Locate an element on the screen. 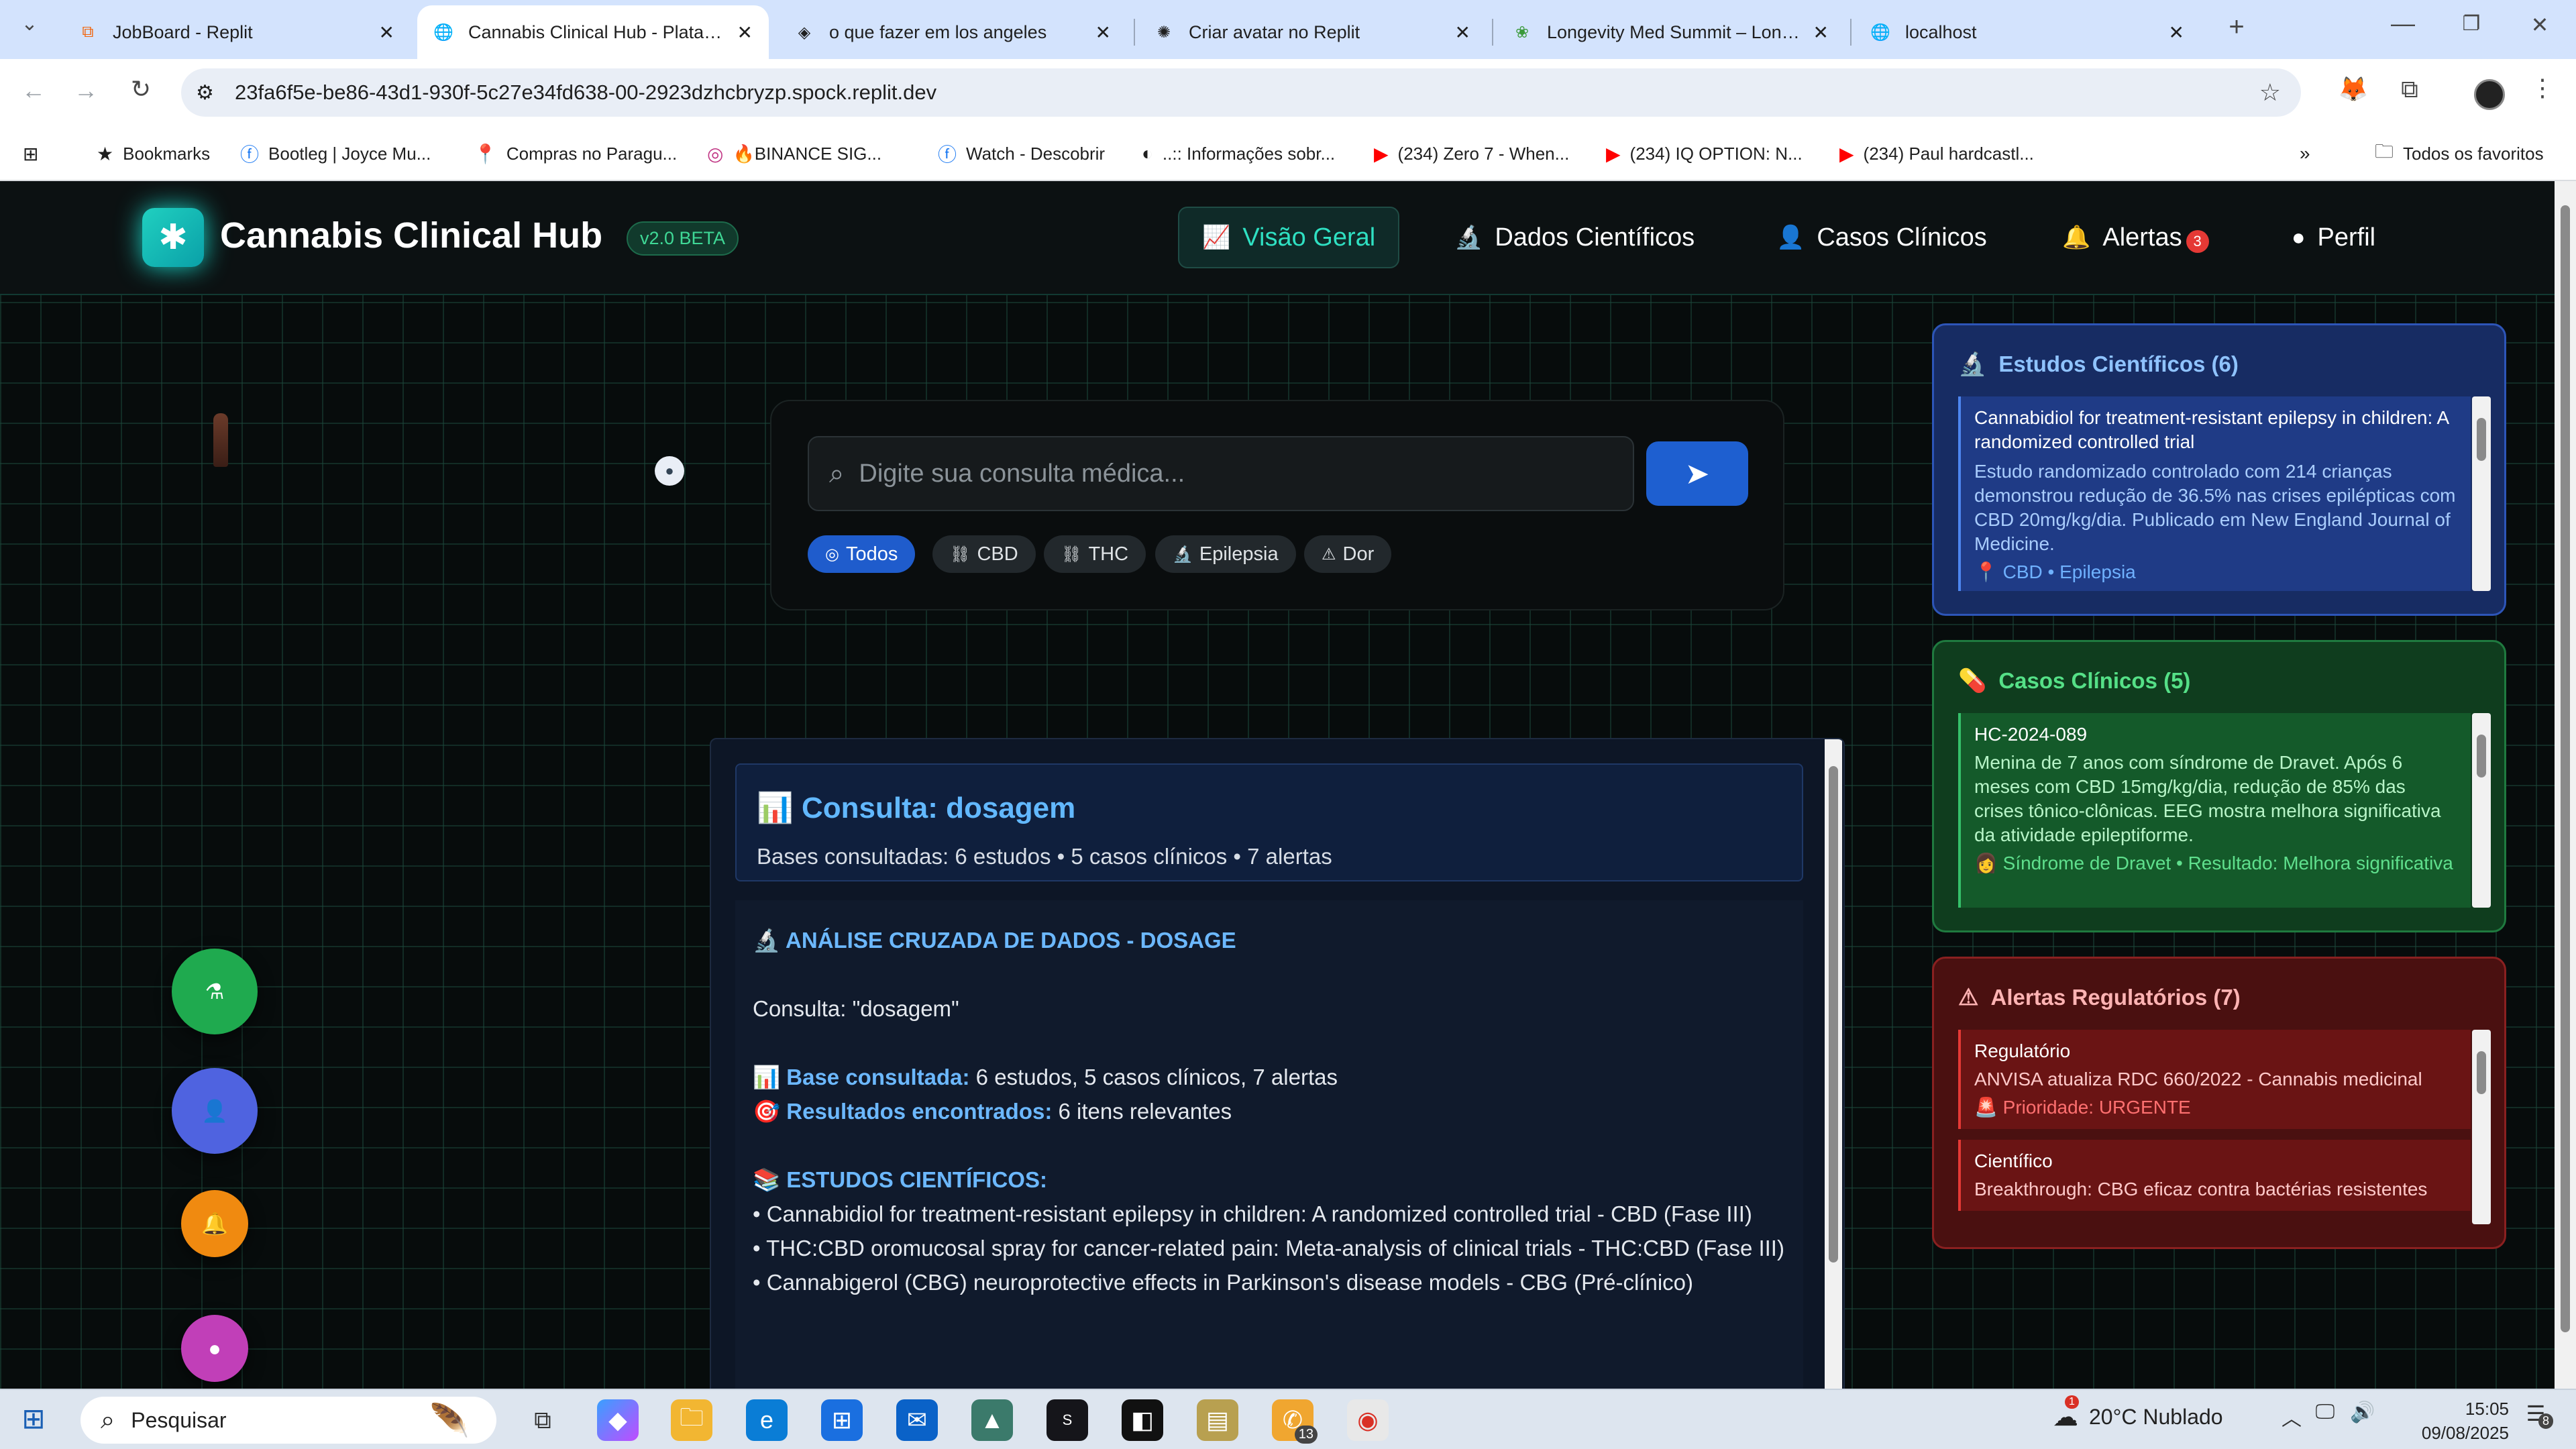 Image resolution: width=2576 pixels, height=1449 pixels. capcut-icon: ◧ is located at coordinates (1142, 1420).